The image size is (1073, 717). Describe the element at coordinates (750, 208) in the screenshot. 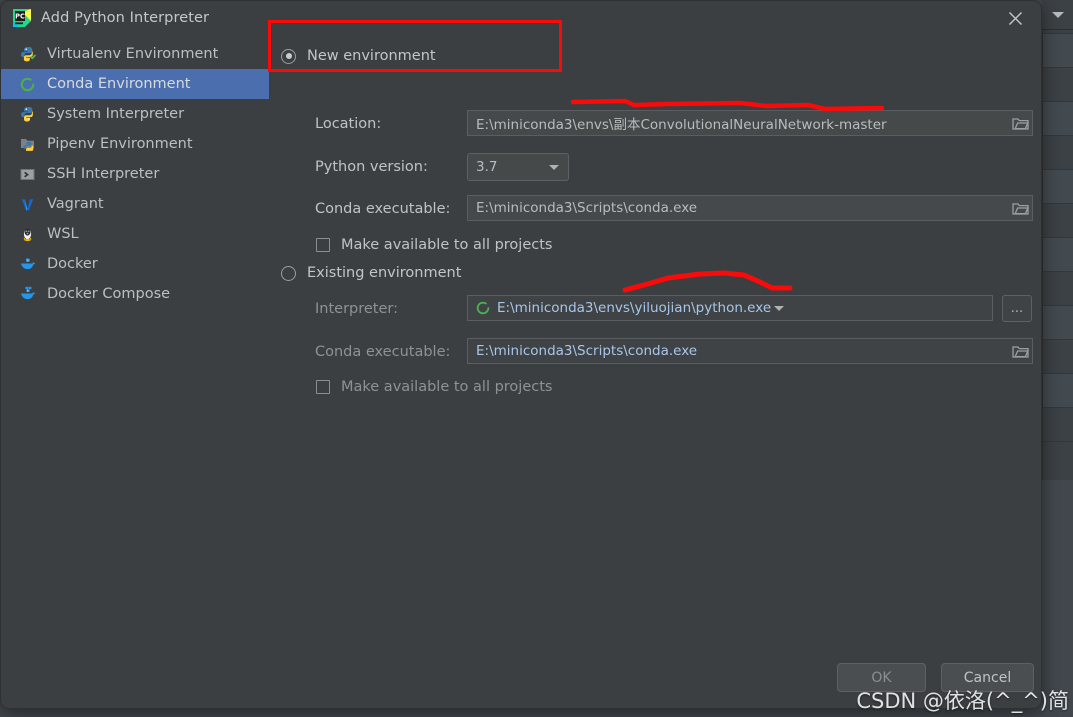

I see `conda-executable-input-new: E:\miniconda3\Scripts\conda.exe` at that location.